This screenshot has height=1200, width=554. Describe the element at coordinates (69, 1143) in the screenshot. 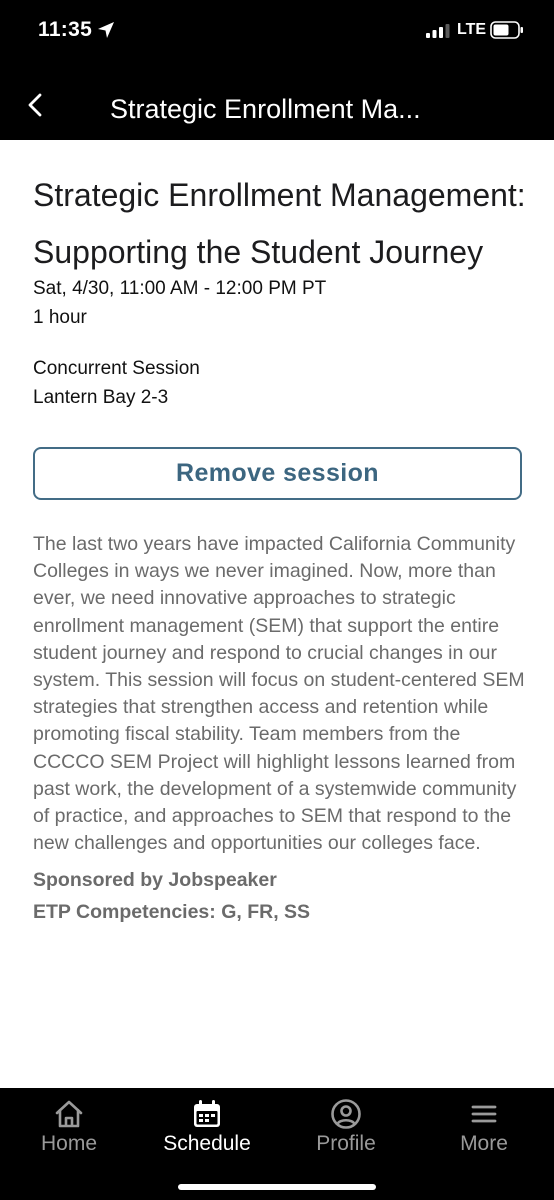

I see `tab-home-label: Home` at that location.